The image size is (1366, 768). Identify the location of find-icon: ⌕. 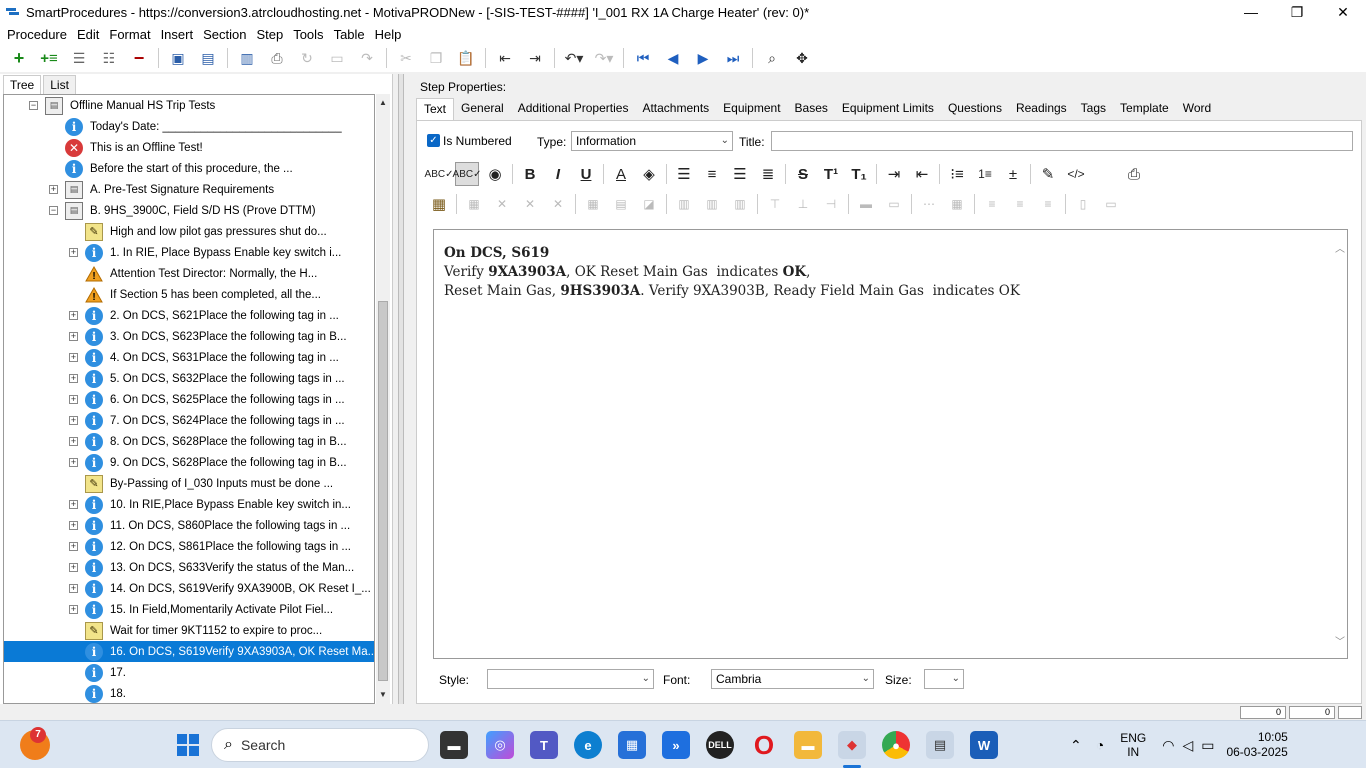
(772, 58).